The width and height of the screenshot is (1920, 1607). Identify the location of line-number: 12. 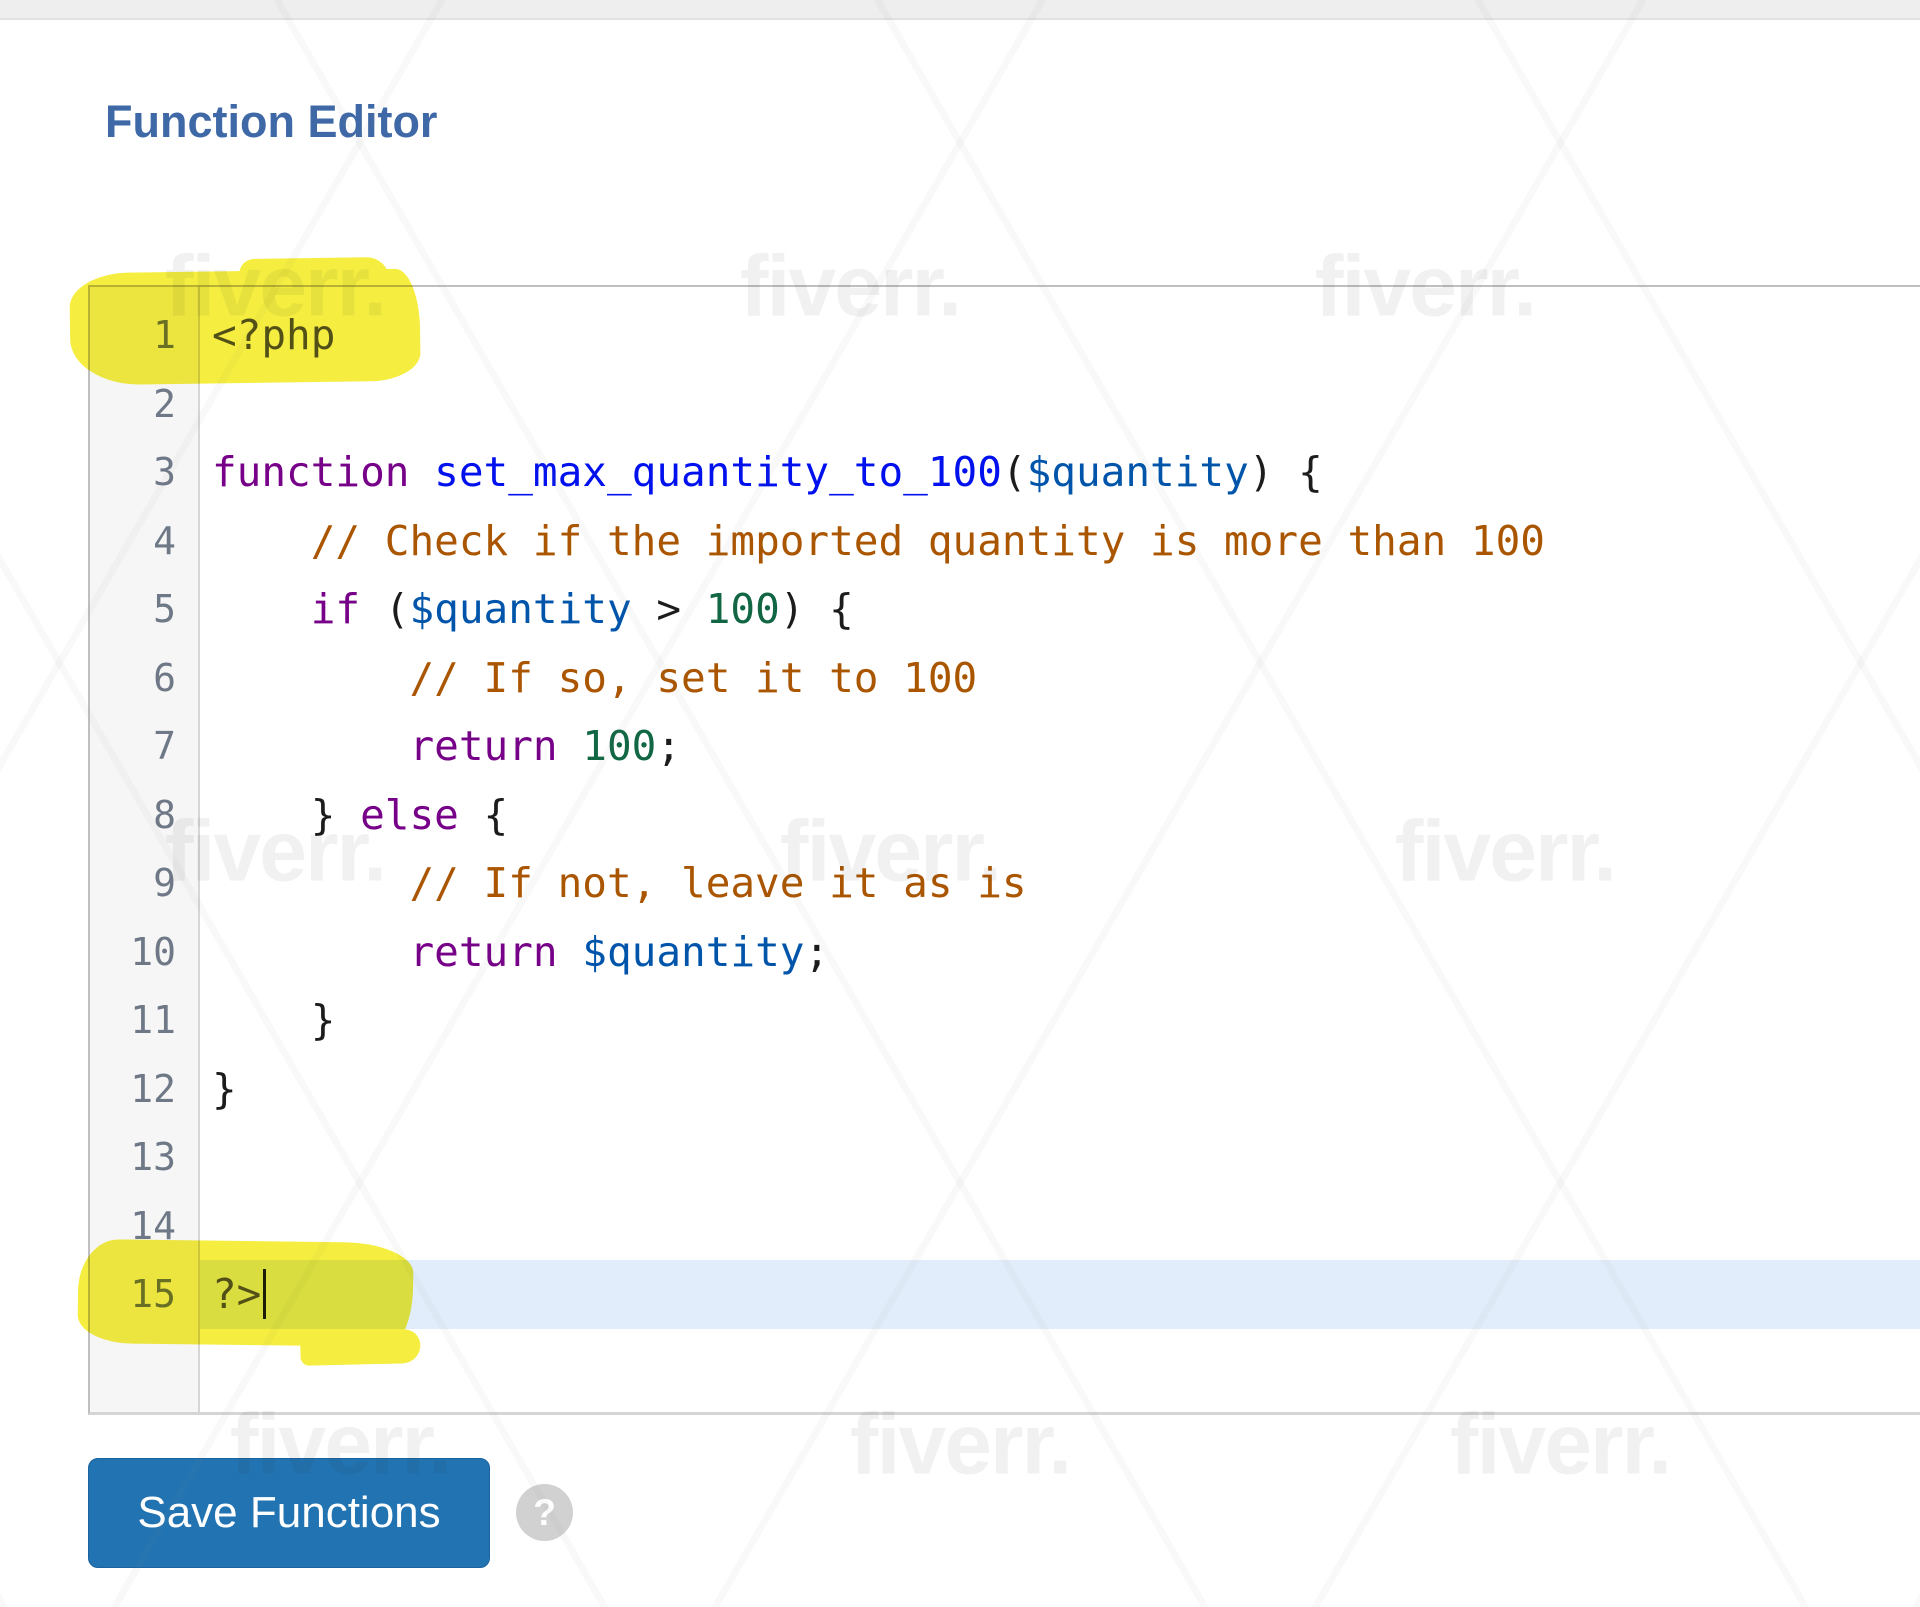
(153, 1088).